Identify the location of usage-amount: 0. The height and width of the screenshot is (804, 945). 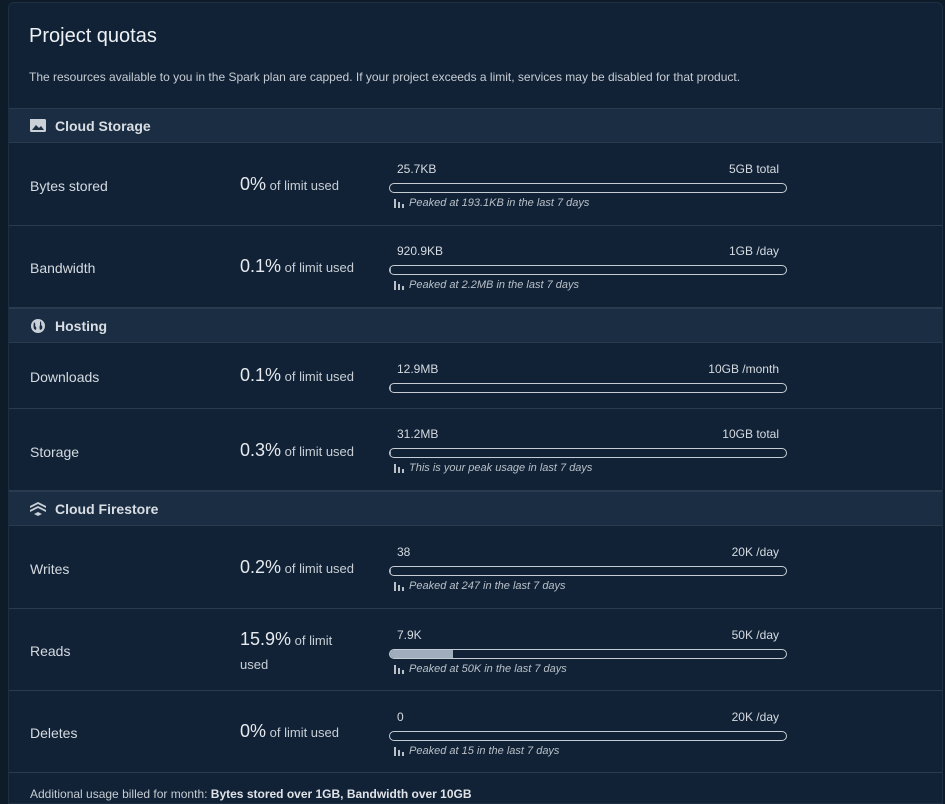
(400, 717).